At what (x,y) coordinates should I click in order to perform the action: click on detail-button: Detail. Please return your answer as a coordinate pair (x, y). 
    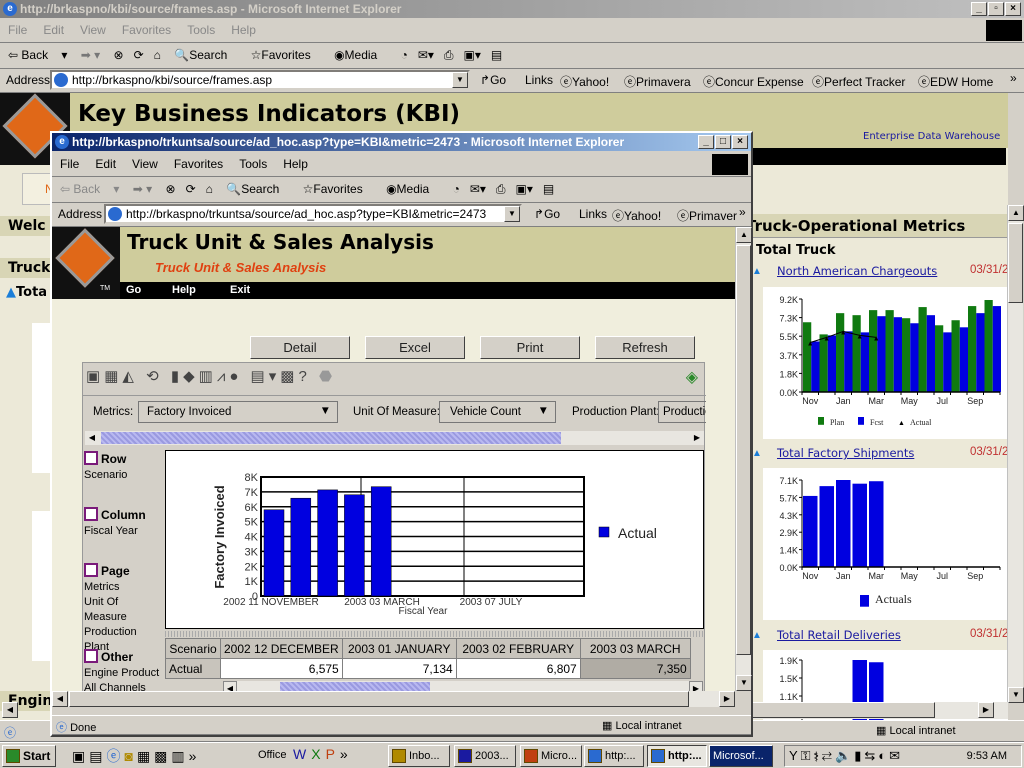
    Looking at the image, I should click on (300, 347).